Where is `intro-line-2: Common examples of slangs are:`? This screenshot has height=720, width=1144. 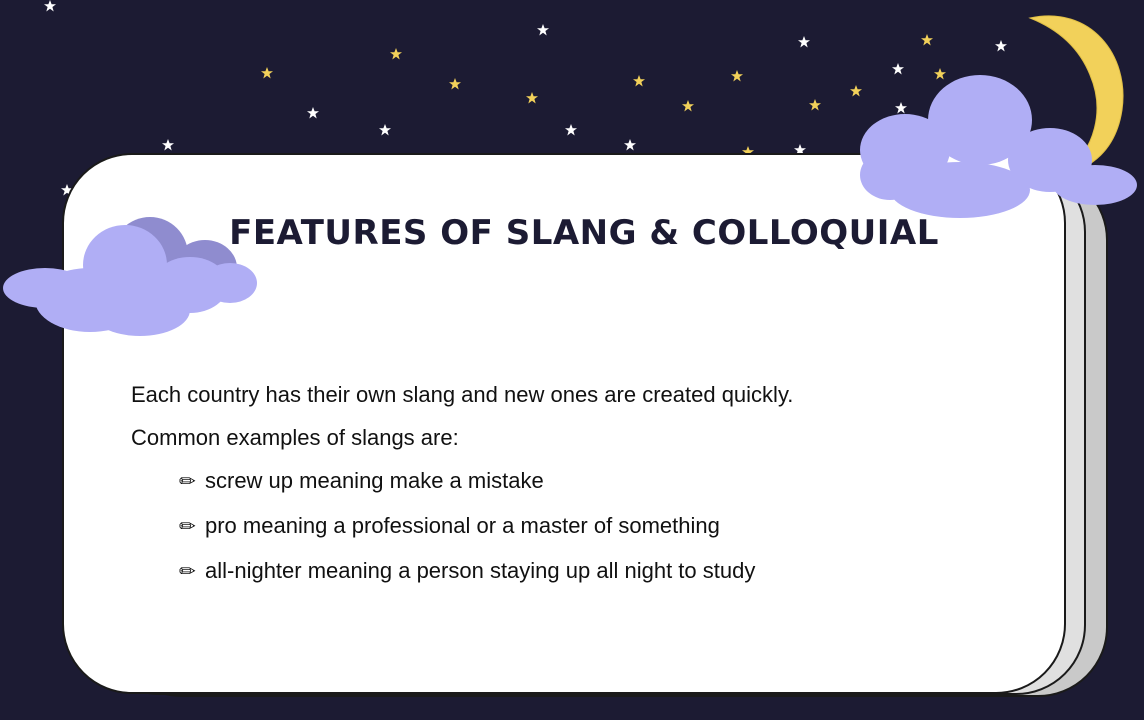 intro-line-2: Common examples of slangs are: is located at coordinates (295, 437).